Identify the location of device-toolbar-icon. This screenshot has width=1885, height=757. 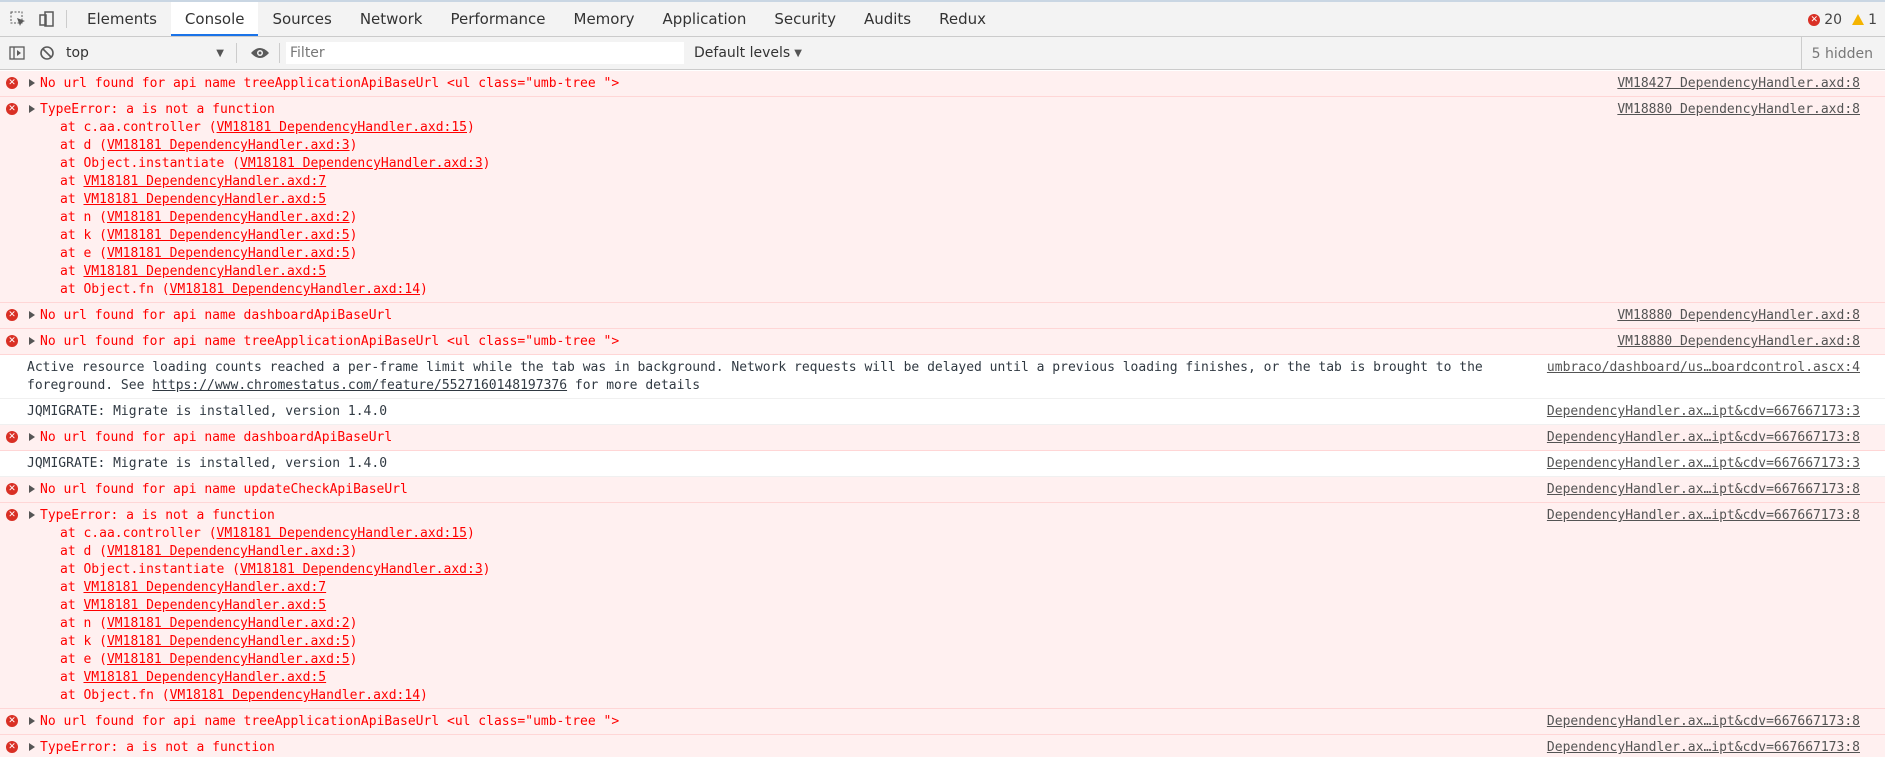
(46, 19).